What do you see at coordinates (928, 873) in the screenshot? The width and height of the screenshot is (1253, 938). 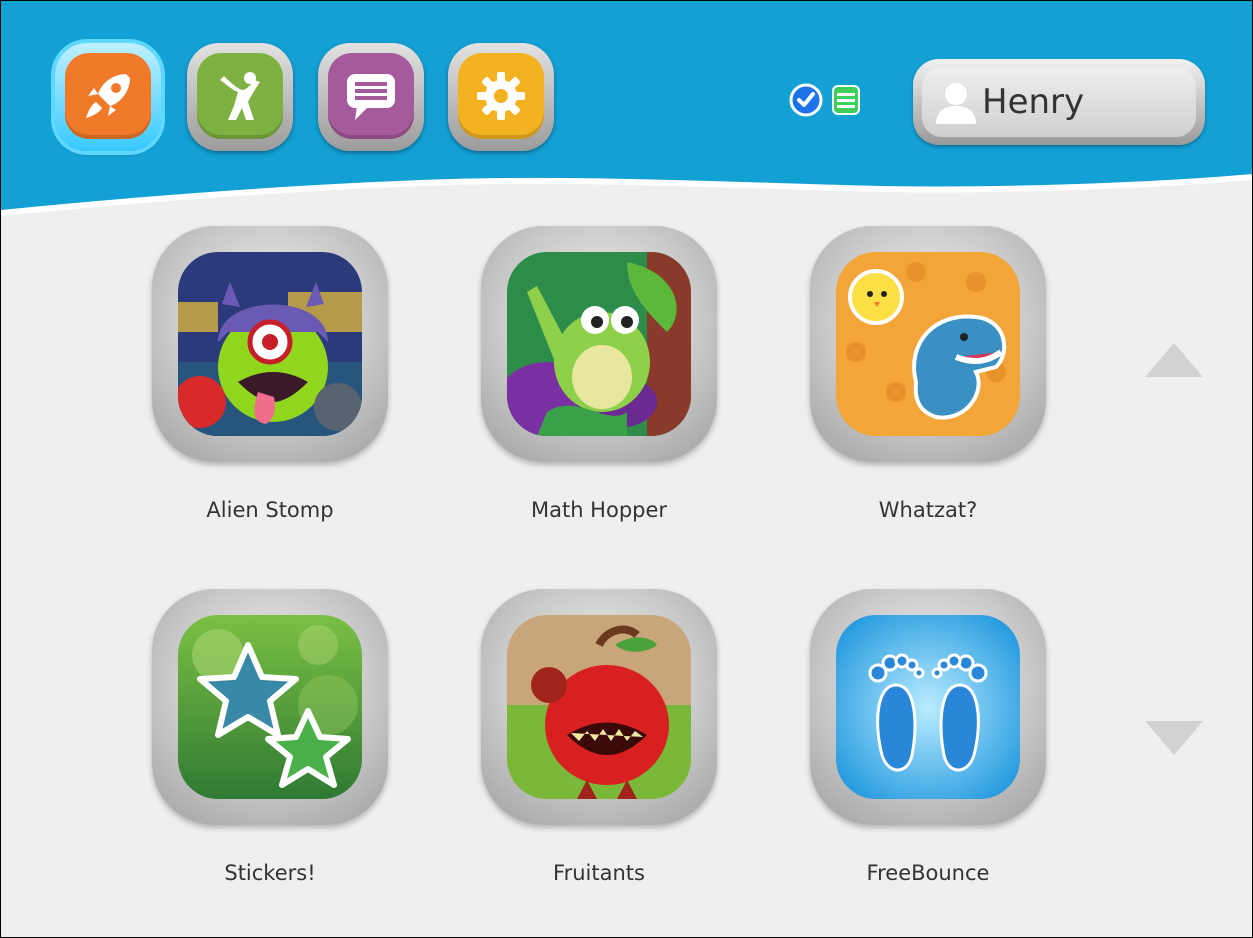 I see `app-label: FreeBounce` at bounding box center [928, 873].